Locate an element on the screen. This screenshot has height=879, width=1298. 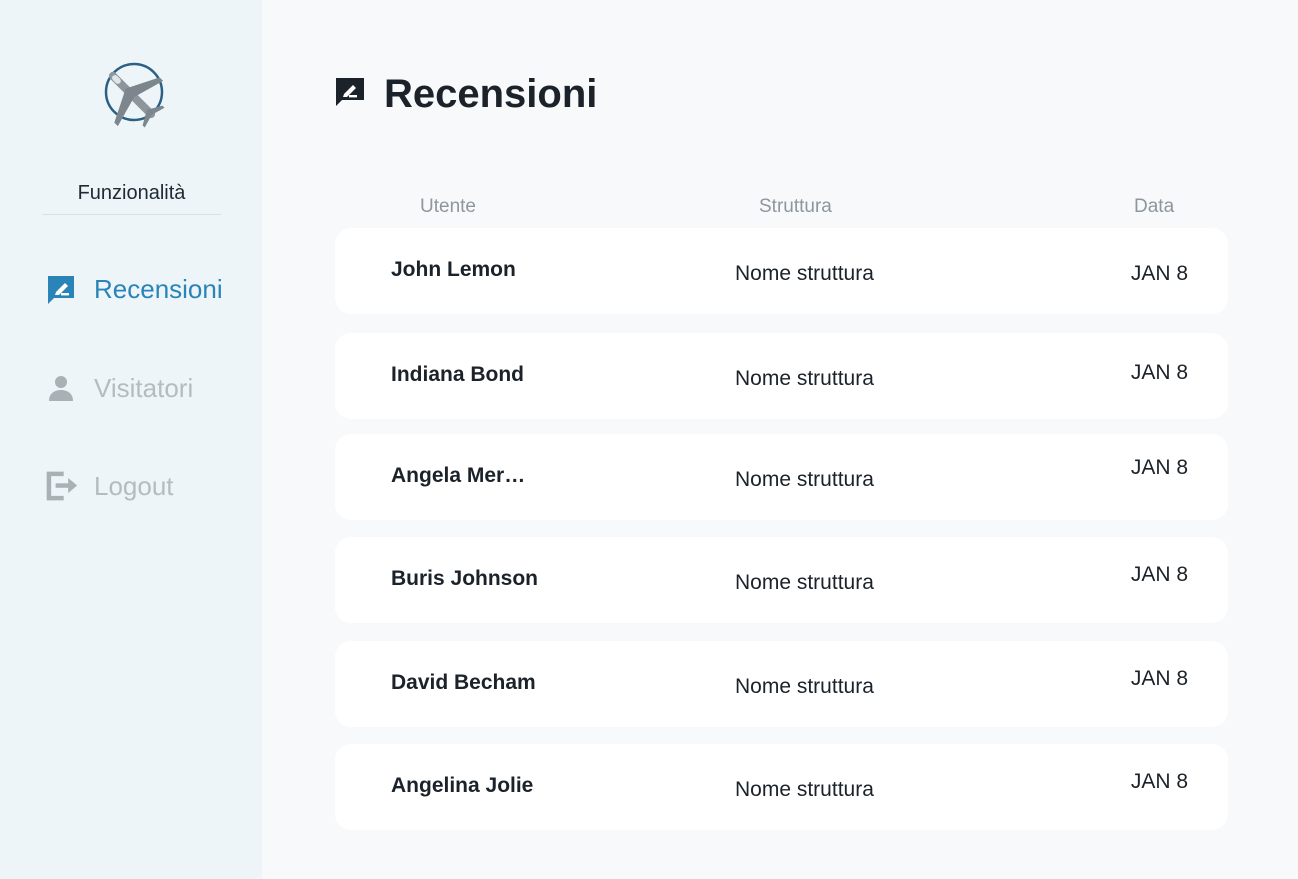
page-title: Recensioni is located at coordinates (465, 94).